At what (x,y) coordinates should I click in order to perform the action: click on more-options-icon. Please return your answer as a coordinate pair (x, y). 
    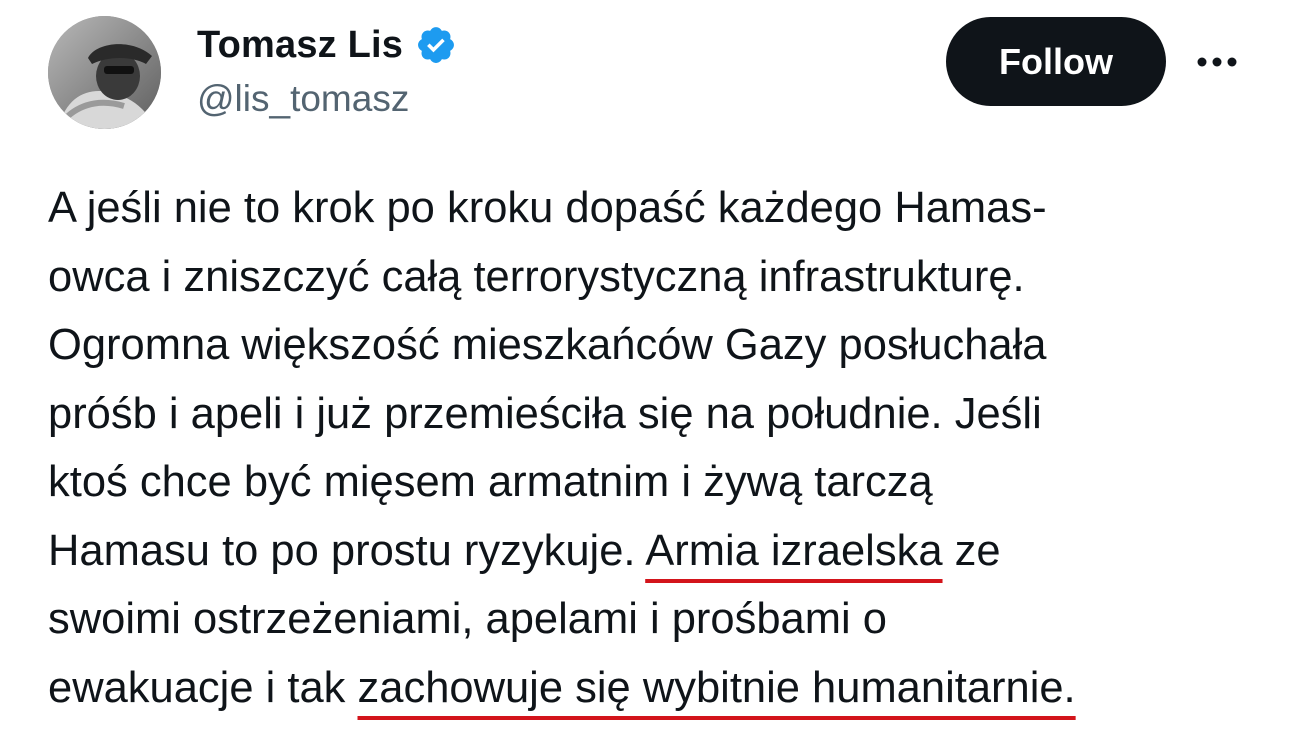
    Looking at the image, I should click on (1217, 62).